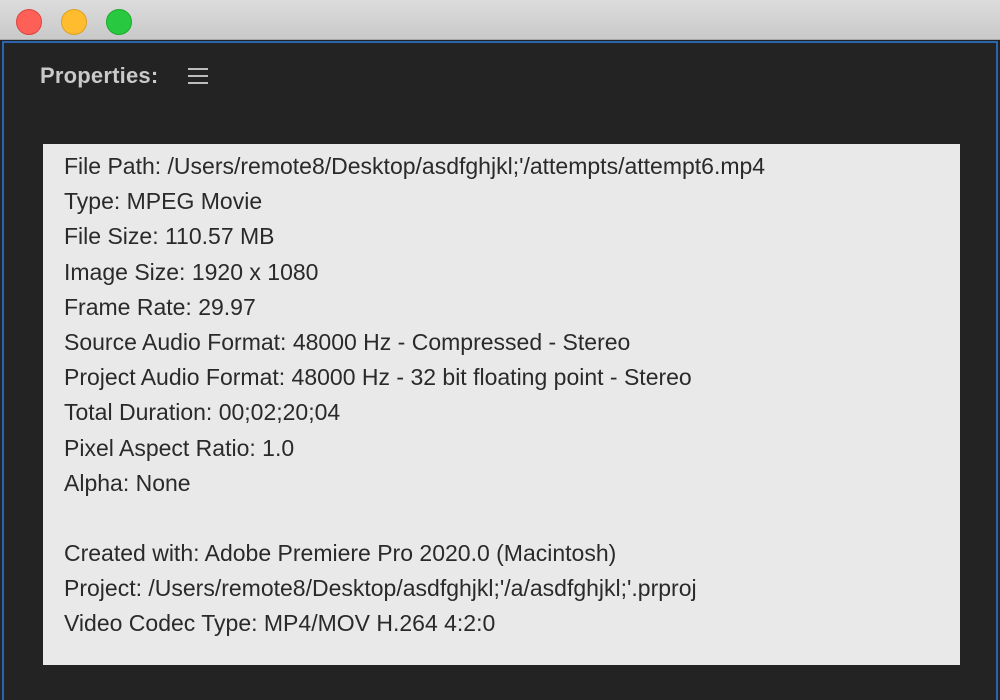 The height and width of the screenshot is (700, 1000). I want to click on property-pixel-aspect-ratio: Pixel Aspect Ratio: 1.0, so click(179, 447).